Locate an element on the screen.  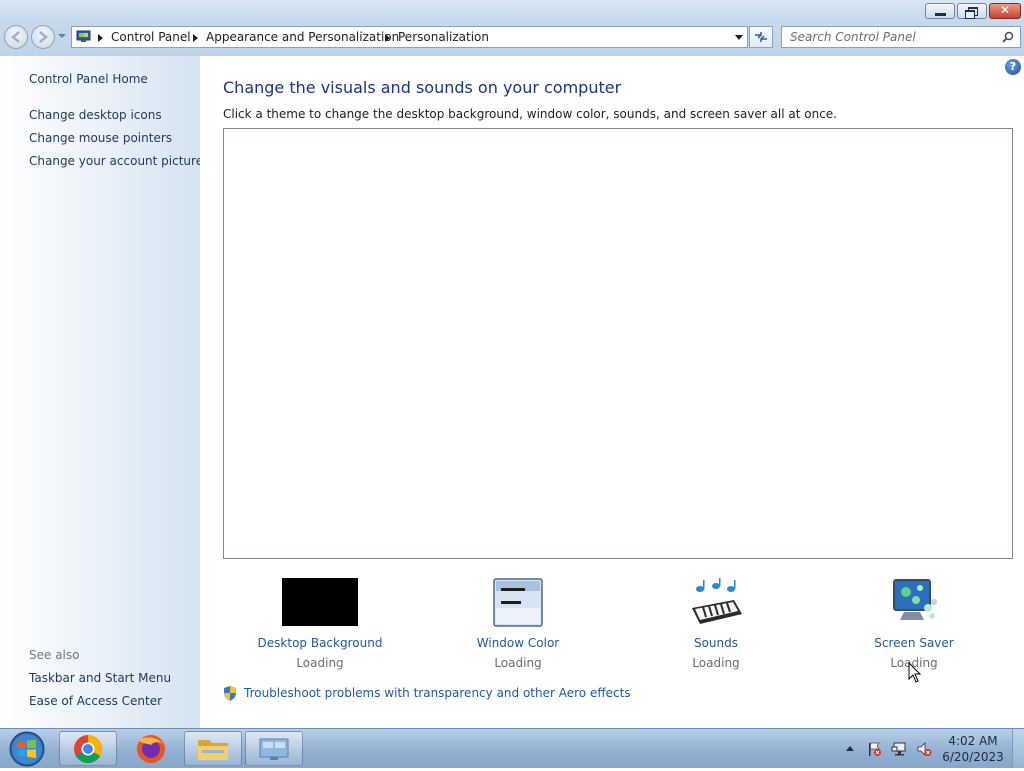
taskbar-chrome-button is located at coordinates (88, 748).